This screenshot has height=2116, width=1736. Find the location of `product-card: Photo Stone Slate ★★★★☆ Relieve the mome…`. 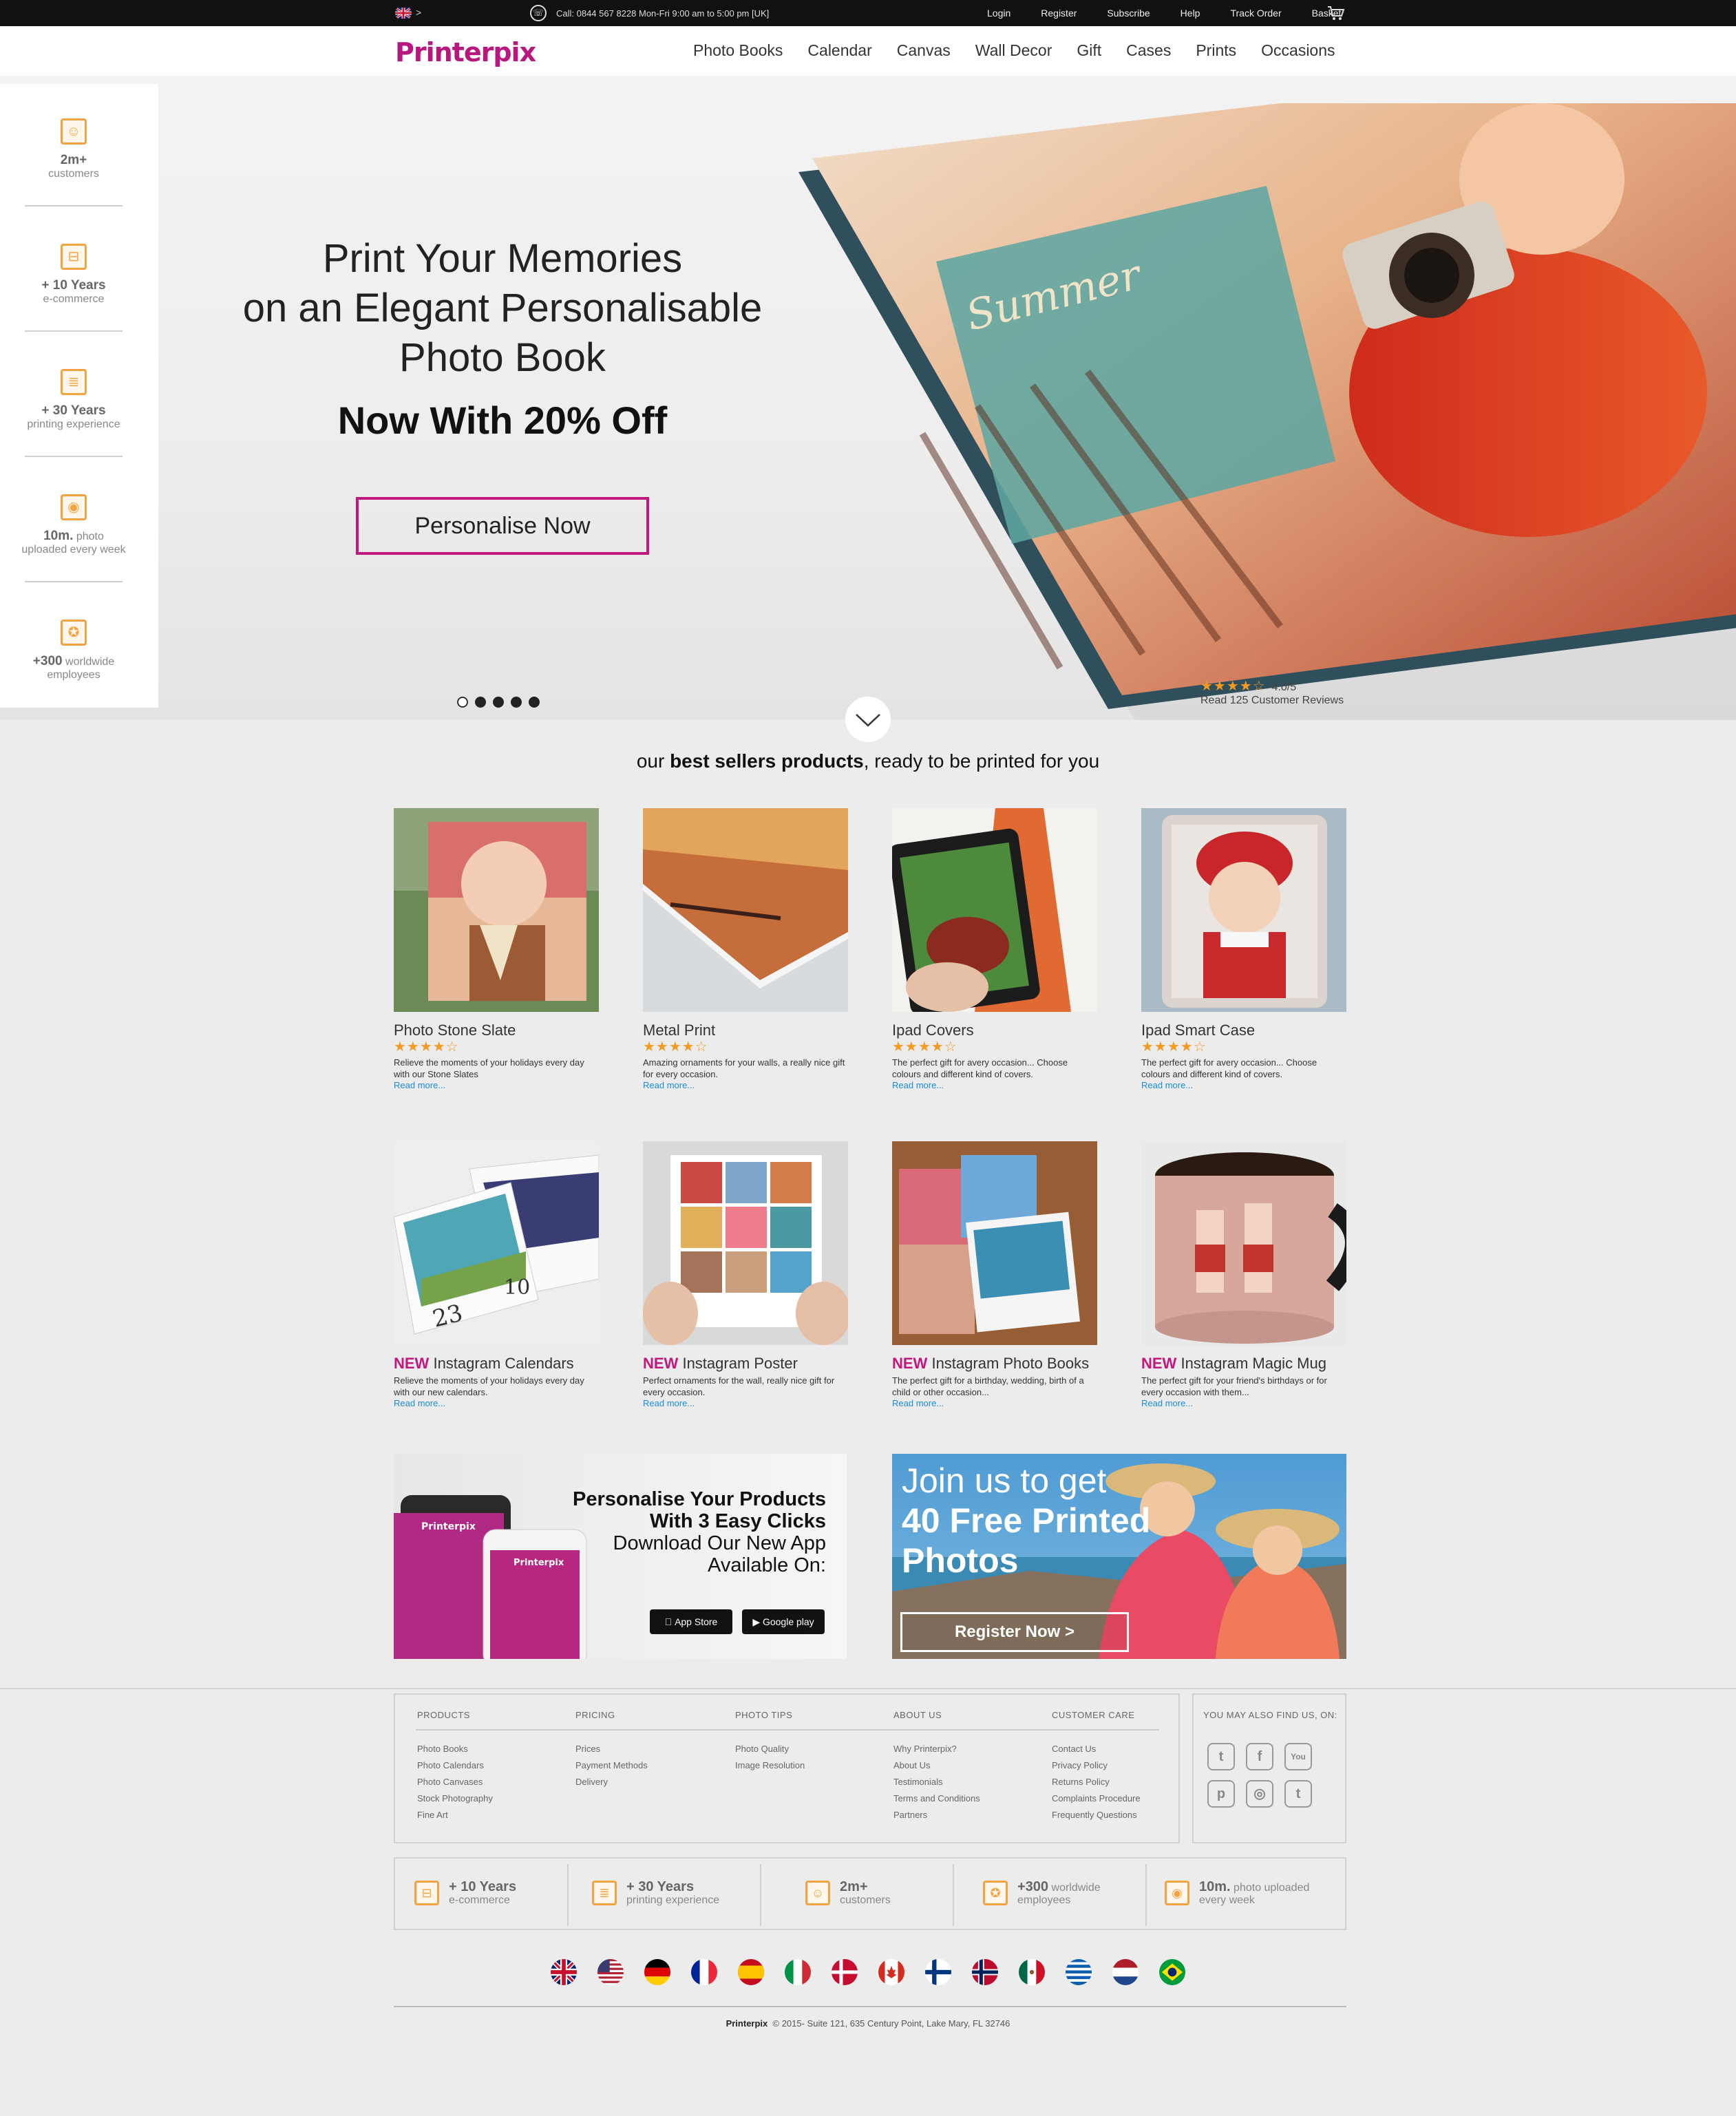

product-card: Photo Stone Slate ★★★★☆ Relieve the mome… is located at coordinates (496, 949).